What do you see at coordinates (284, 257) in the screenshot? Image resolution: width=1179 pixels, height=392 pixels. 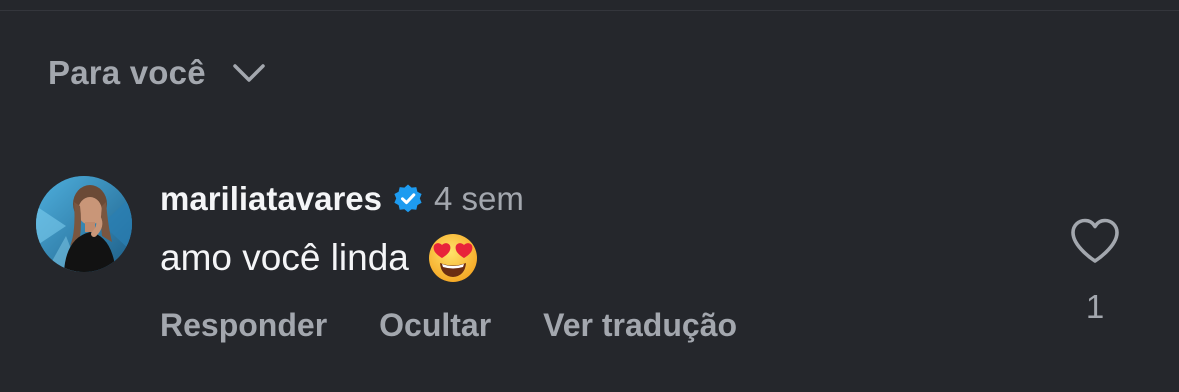 I see `comment-text: amo você linda` at bounding box center [284, 257].